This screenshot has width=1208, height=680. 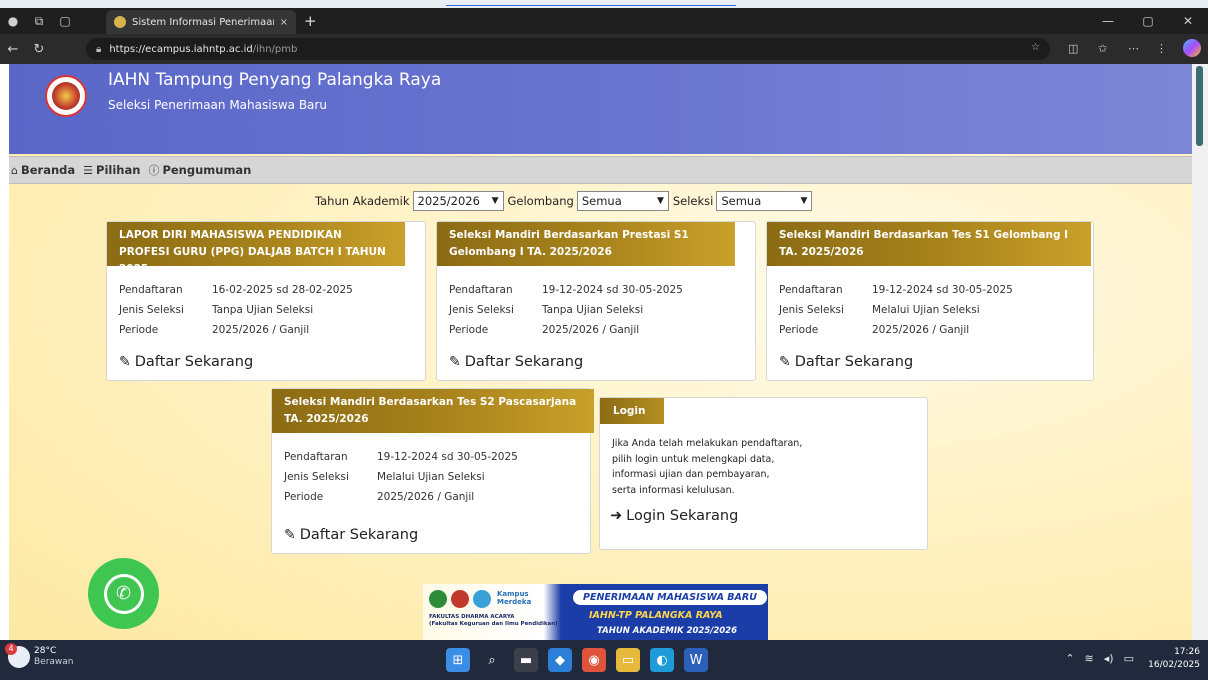 I want to click on back-icon: ←, so click(x=13, y=49).